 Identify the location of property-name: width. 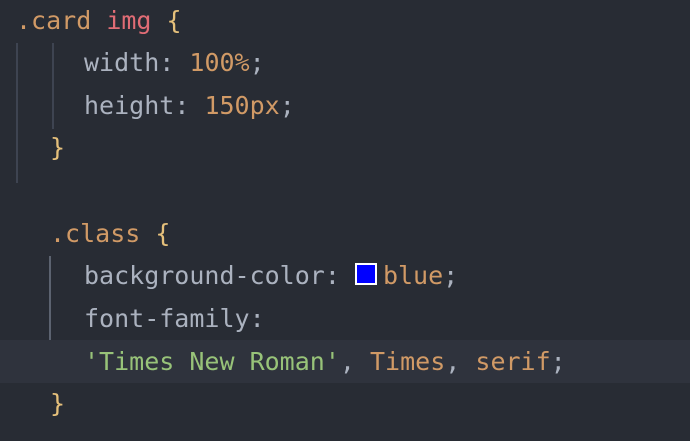
(122, 62).